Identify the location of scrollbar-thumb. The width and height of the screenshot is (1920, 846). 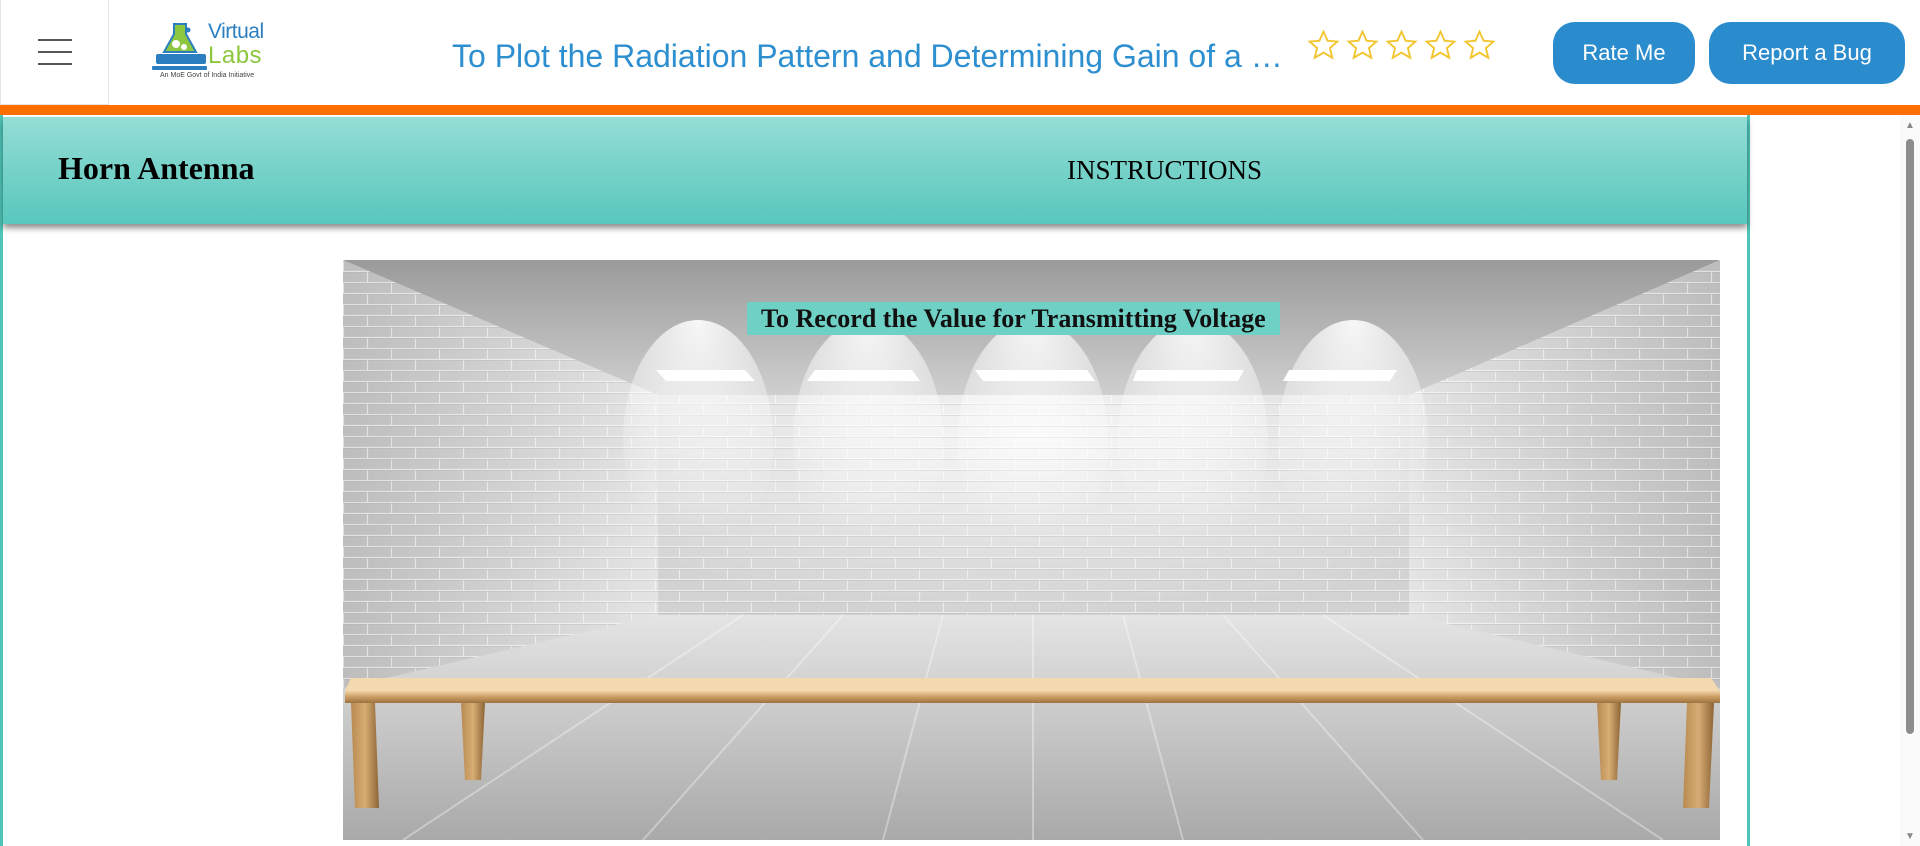
(1910, 436).